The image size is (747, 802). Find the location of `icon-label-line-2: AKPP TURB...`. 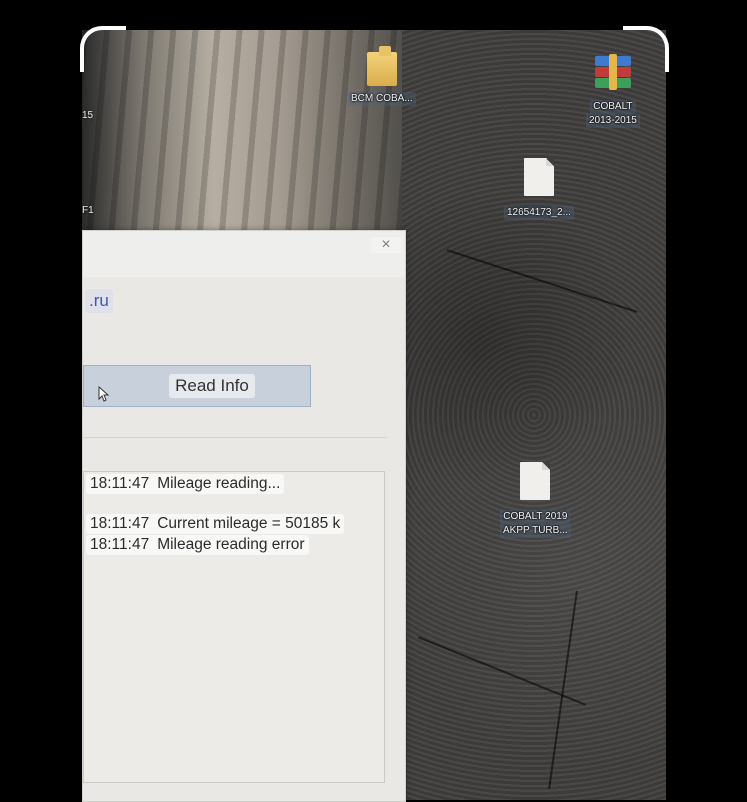

icon-label-line-2: AKPP TURB... is located at coordinates (535, 531).